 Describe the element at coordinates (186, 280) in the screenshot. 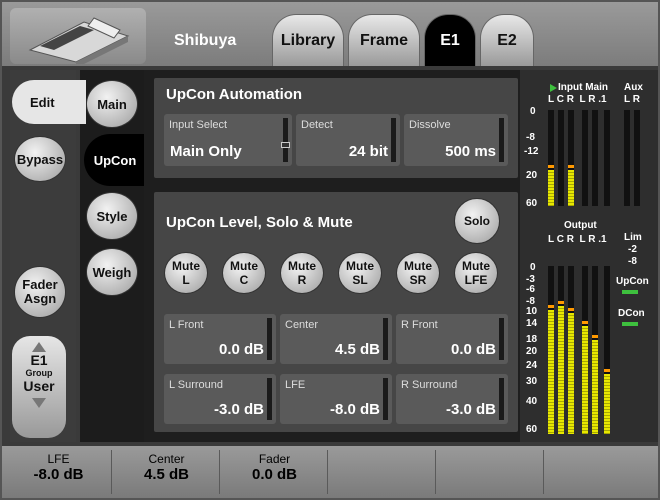

I see `mute-channel: L` at that location.